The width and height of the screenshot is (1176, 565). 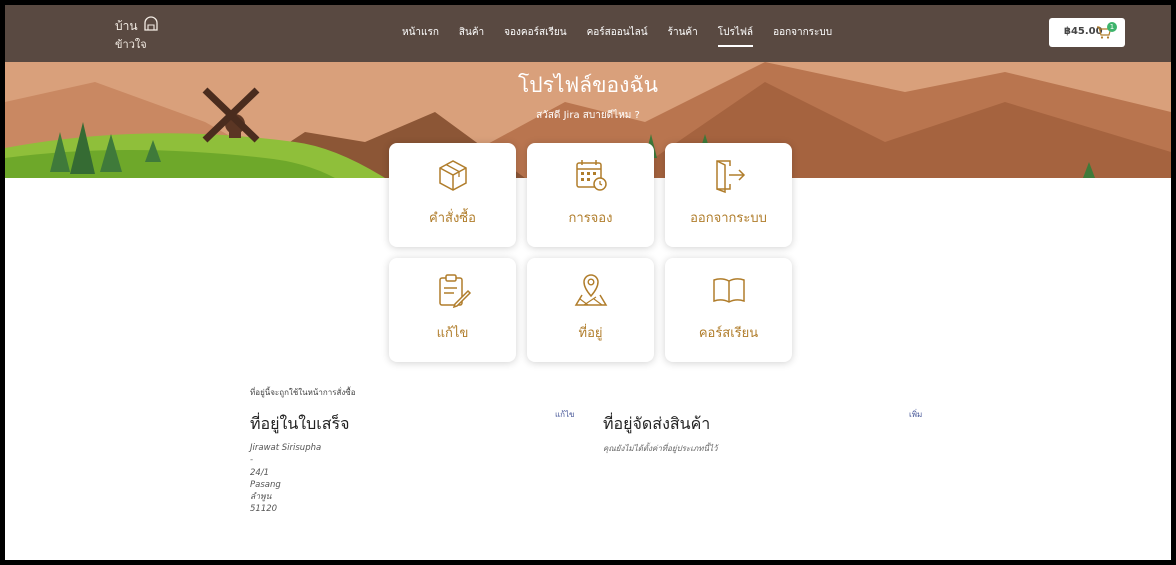 What do you see at coordinates (617, 35) in the screenshot?
I see `menu-item-online-course: คอร์สออนไลน์` at bounding box center [617, 35].